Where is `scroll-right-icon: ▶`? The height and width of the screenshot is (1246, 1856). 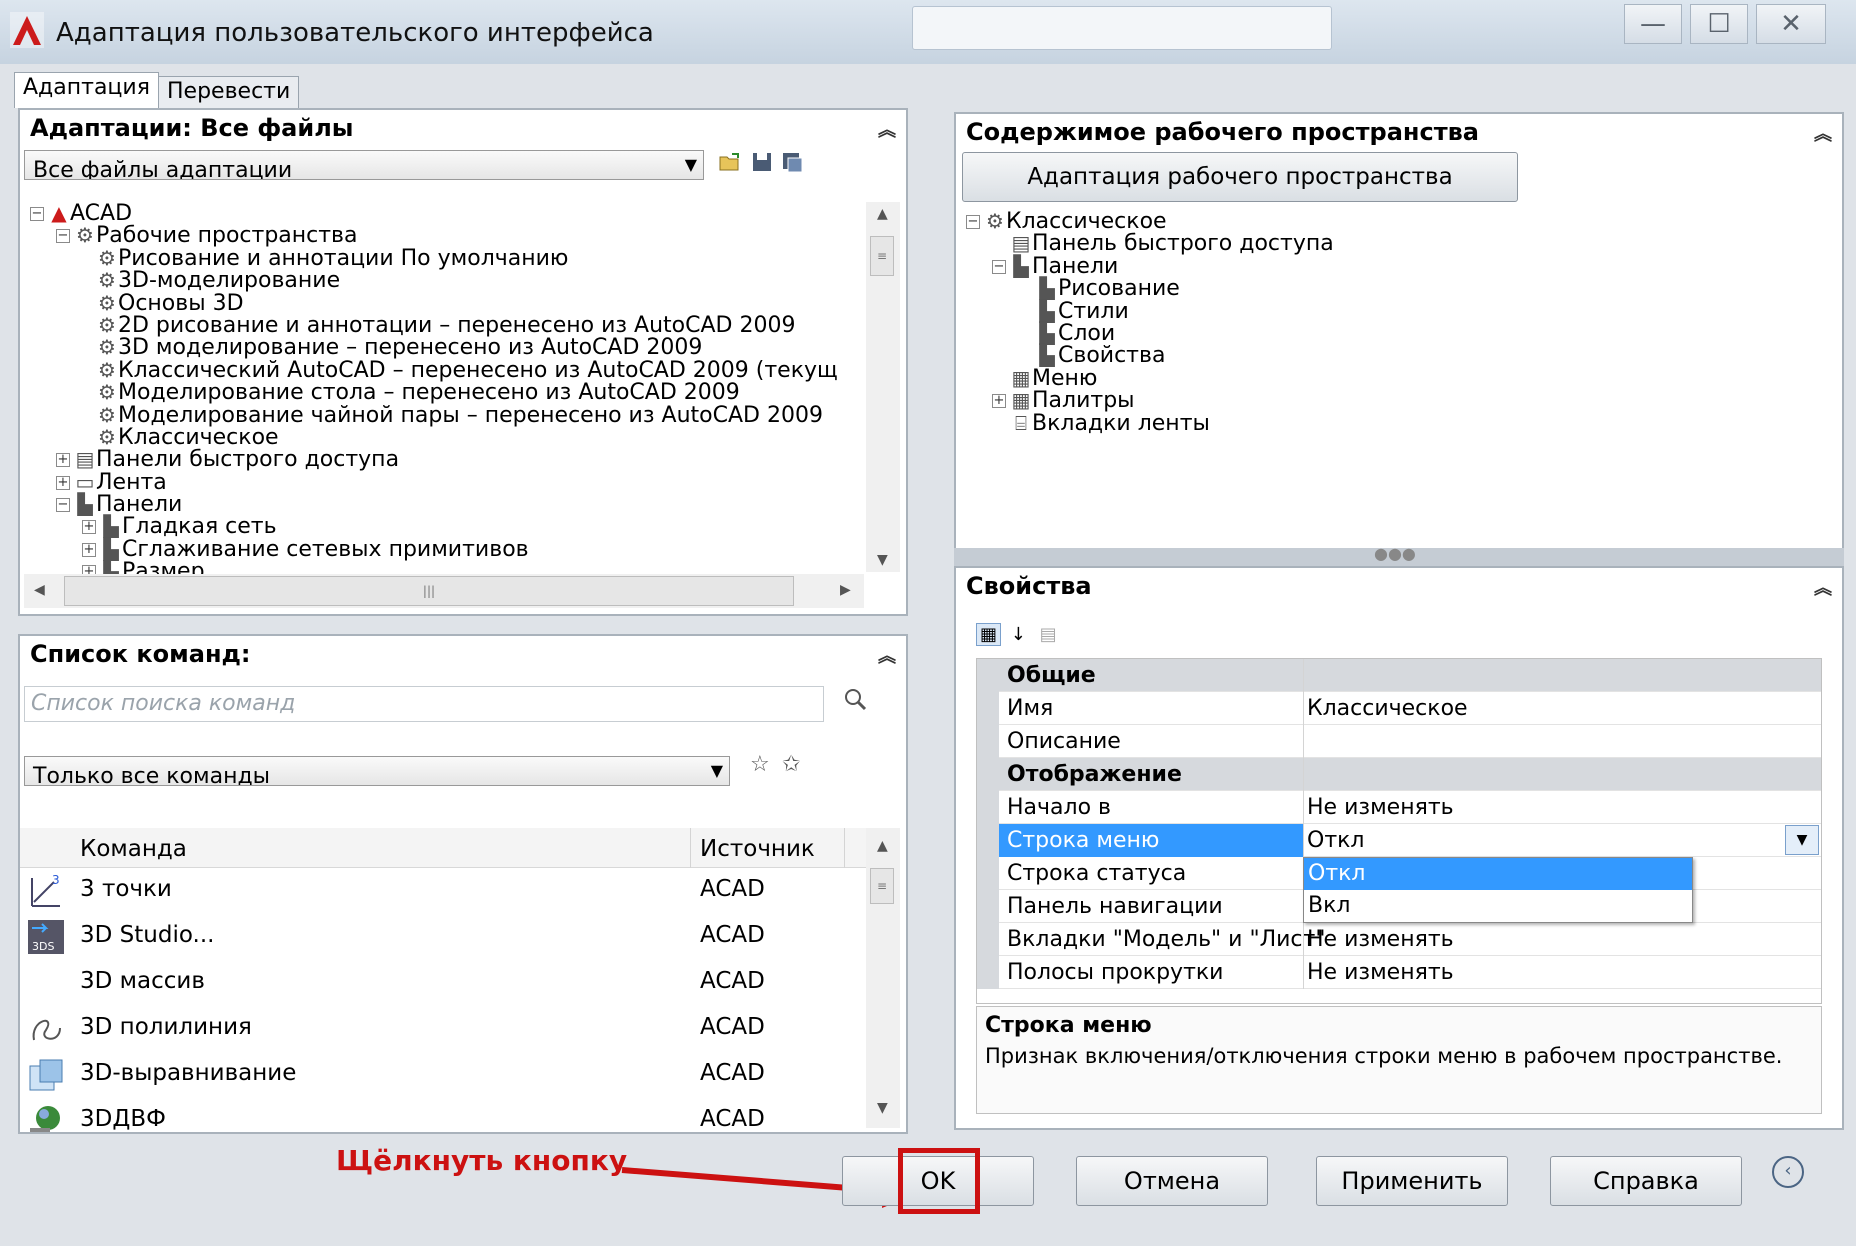
scroll-right-icon: ▶ is located at coordinates (845, 590).